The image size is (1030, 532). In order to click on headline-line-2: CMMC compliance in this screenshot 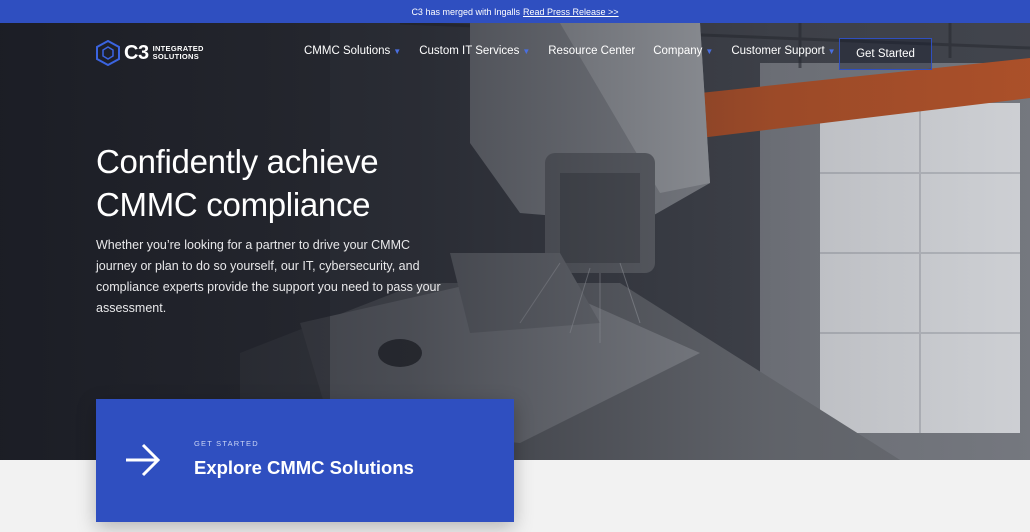, I will do `click(233, 204)`.